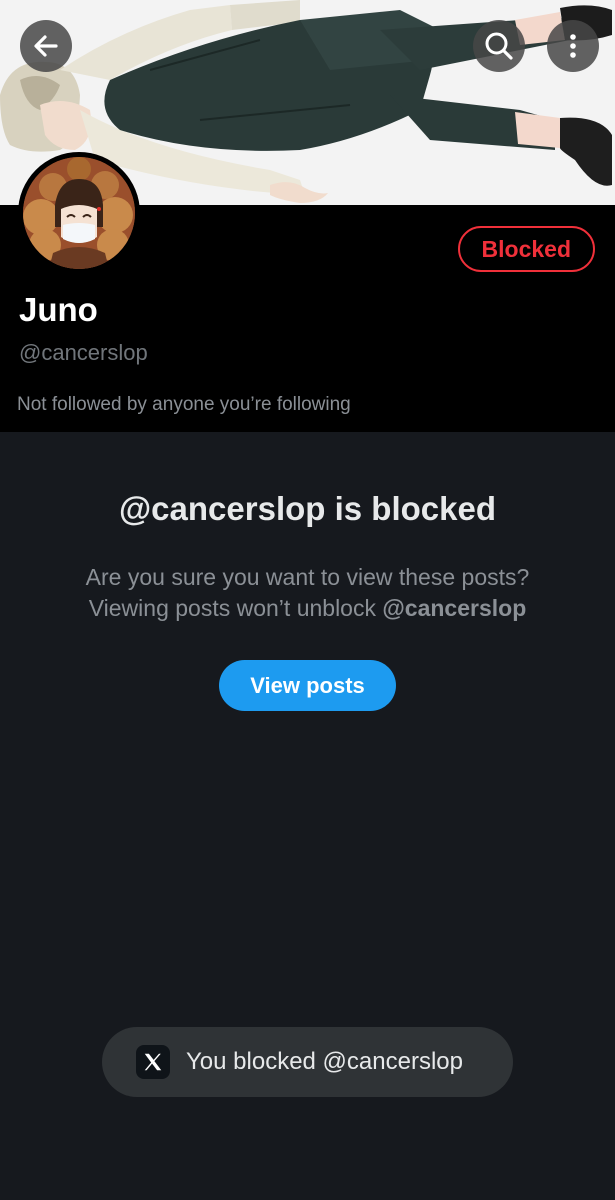  I want to click on blocked-description-line2: Viewing posts won’t unblock @cancerslop, so click(307, 608).